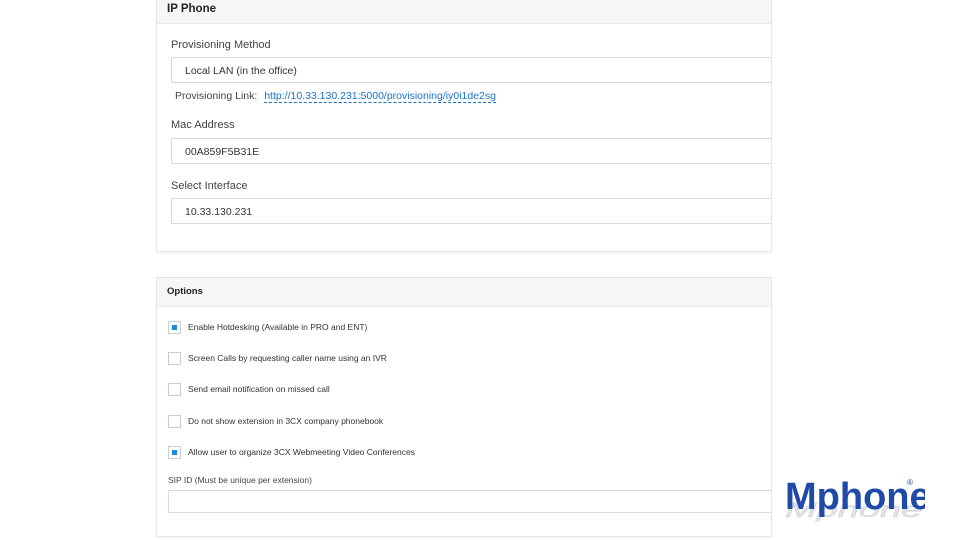  Describe the element at coordinates (471, 70) in the screenshot. I see `provisioning-method-select: Local LAN (in the office)` at that location.